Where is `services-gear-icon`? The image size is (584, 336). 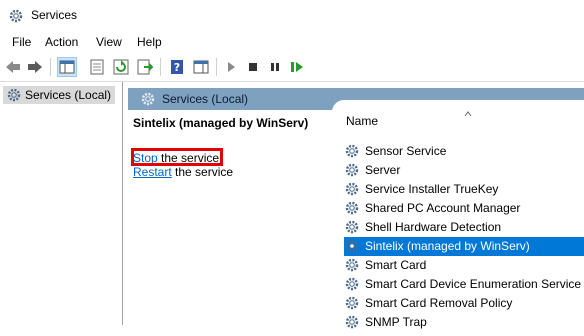 services-gear-icon is located at coordinates (16, 16).